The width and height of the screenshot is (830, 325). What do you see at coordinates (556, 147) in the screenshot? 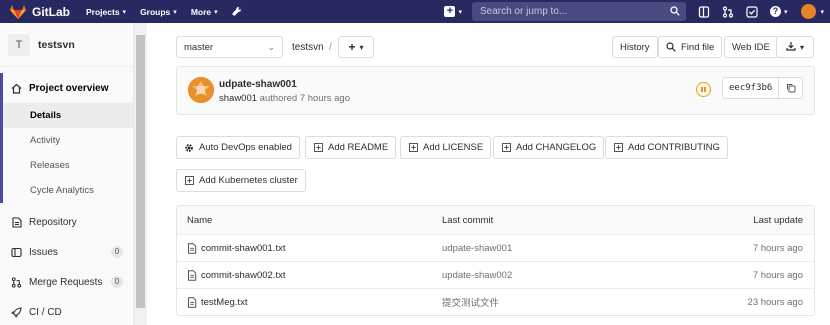
I see `add-changelog-label: Add CHANGELOG` at bounding box center [556, 147].